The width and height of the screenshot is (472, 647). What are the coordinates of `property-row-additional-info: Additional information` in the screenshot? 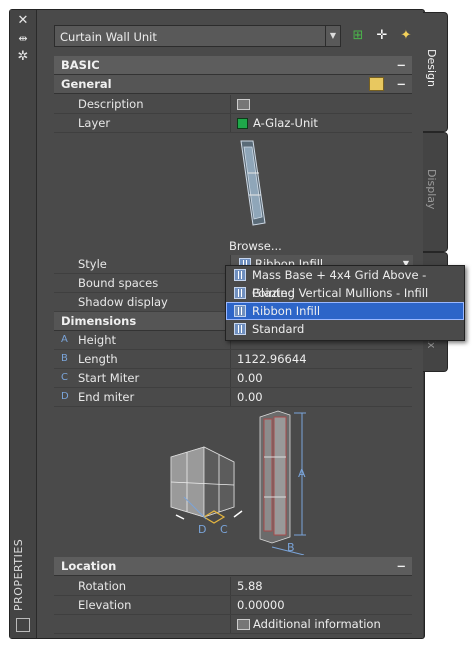 It's located at (233, 624).